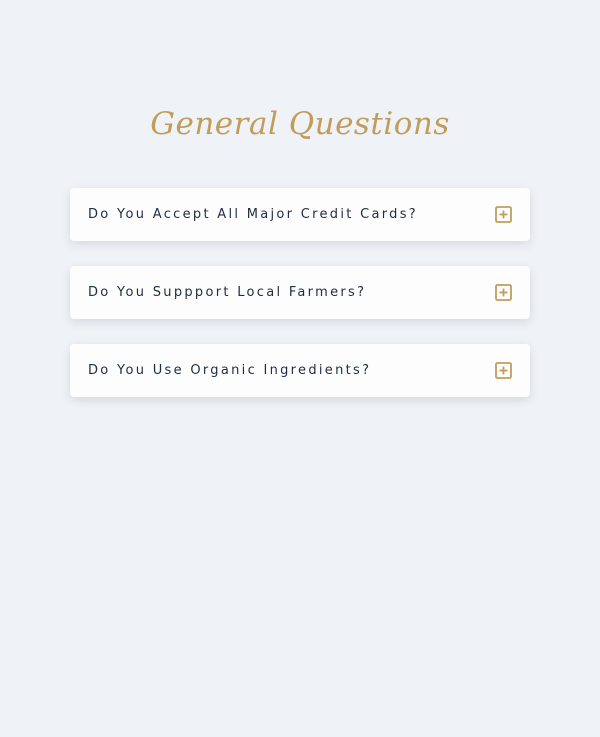  I want to click on faq-item-credit-cards: Do You Accept All Major Credit Cards?, so click(300, 214).